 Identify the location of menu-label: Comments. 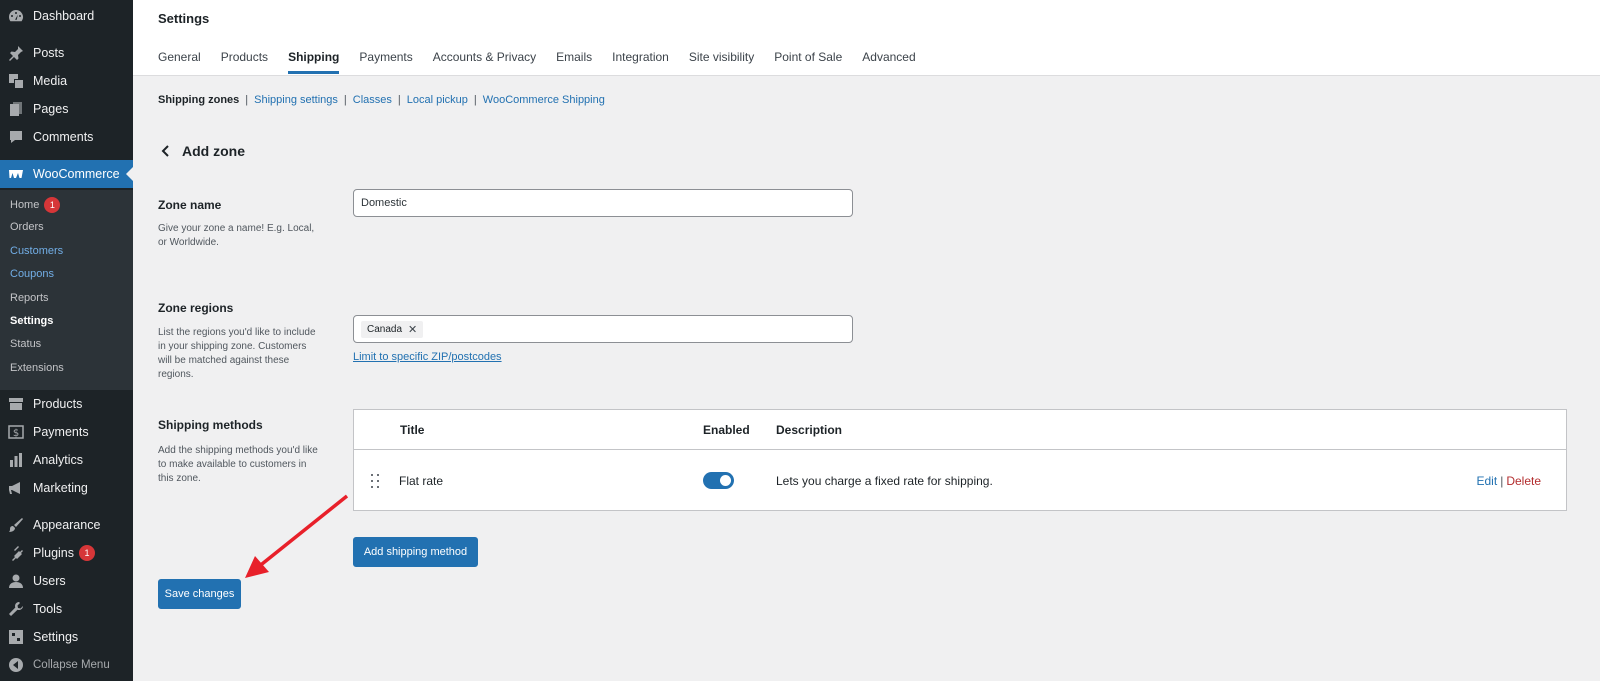
(63, 137).